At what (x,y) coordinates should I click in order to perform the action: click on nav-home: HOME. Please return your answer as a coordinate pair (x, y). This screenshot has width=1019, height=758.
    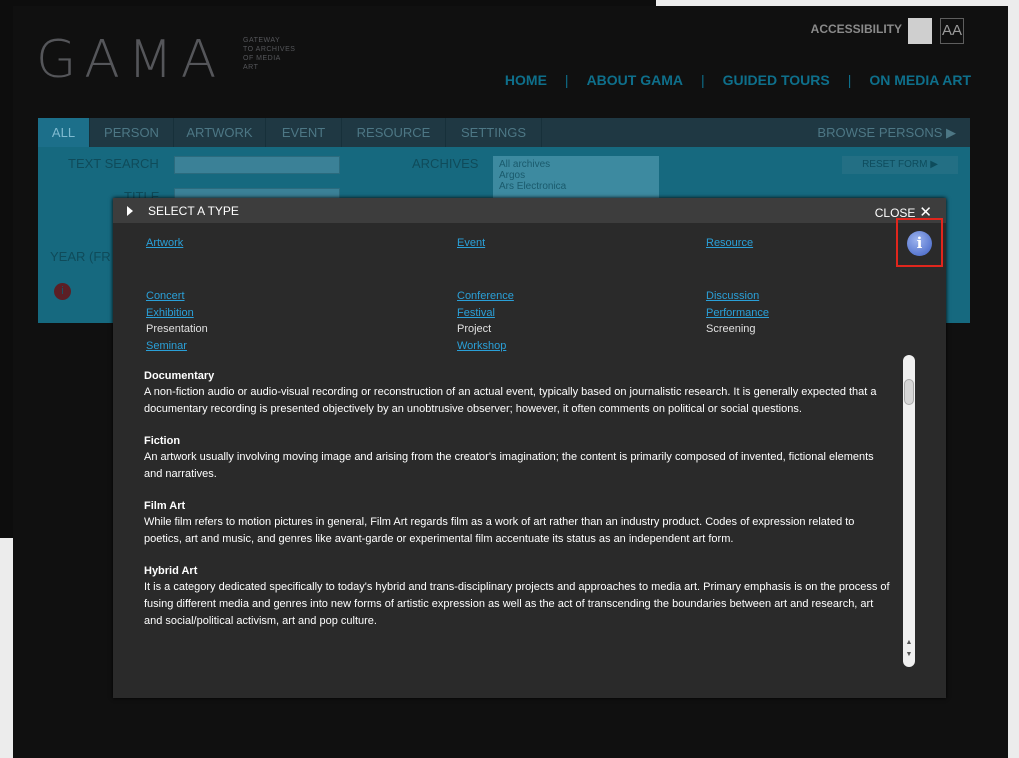
    Looking at the image, I should click on (526, 80).